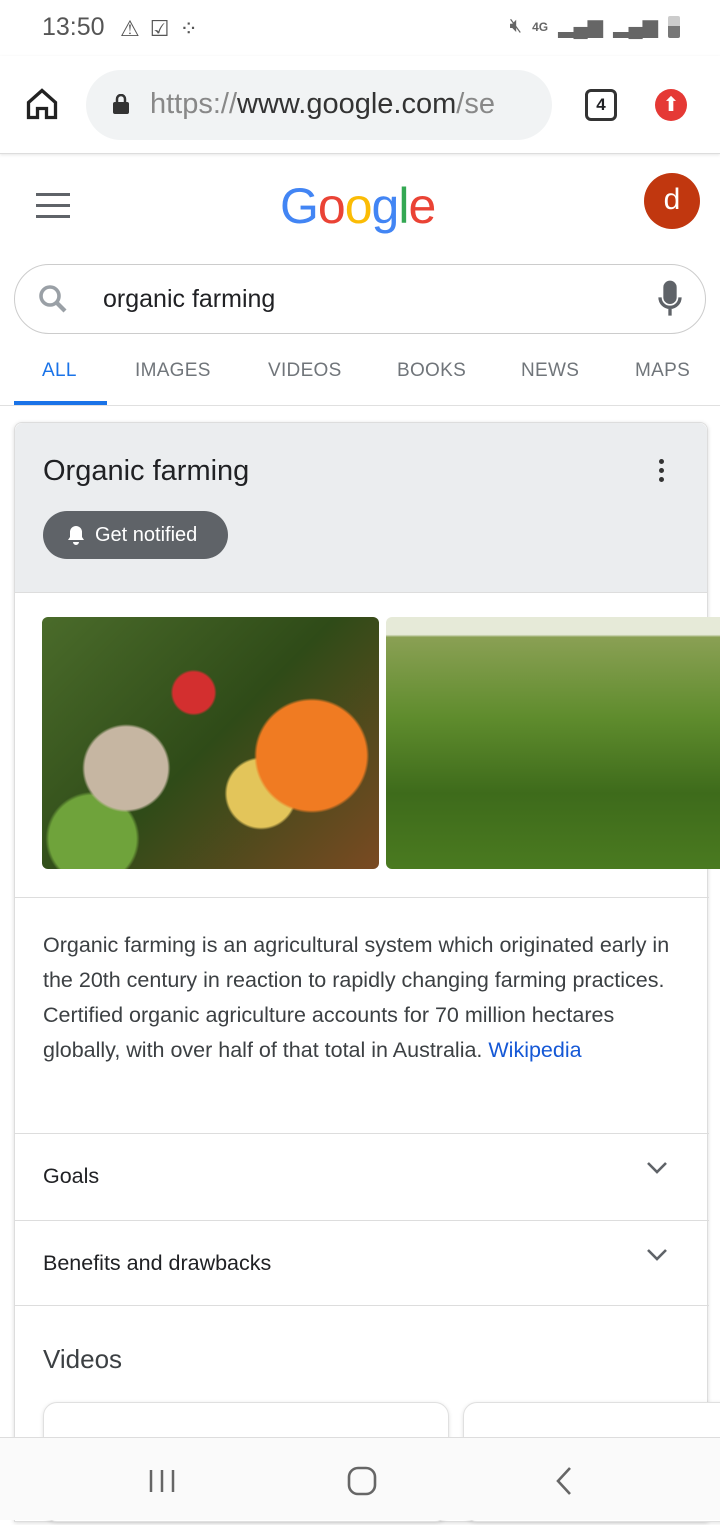 The width and height of the screenshot is (720, 1525). I want to click on avatar: d, so click(672, 201).